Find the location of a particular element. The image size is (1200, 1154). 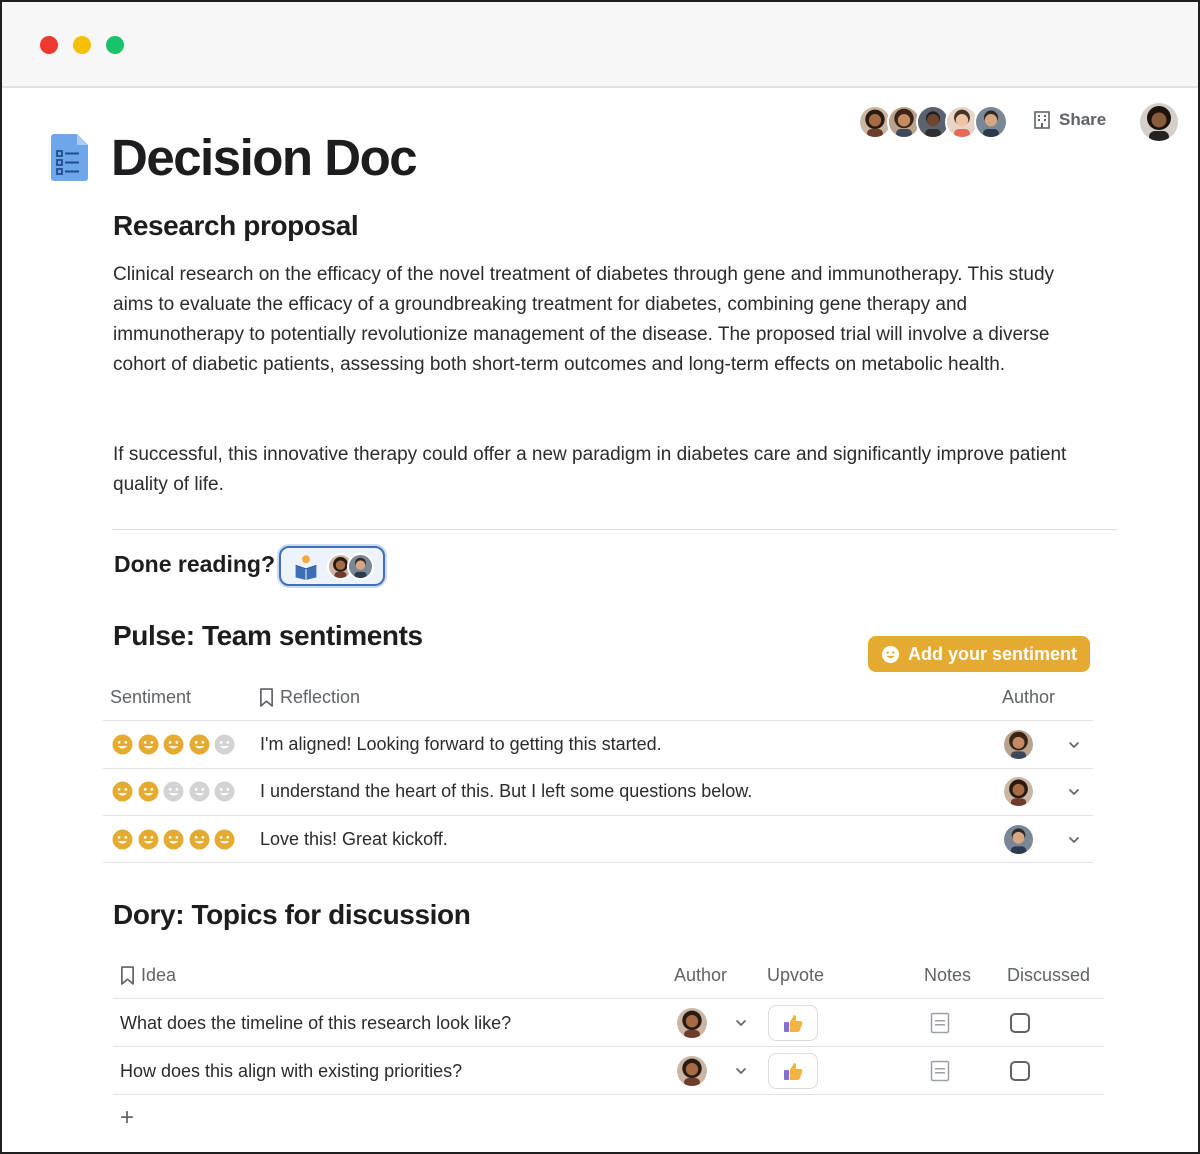

reflection-text: Love this! Great kickoff. is located at coordinates (354, 839).